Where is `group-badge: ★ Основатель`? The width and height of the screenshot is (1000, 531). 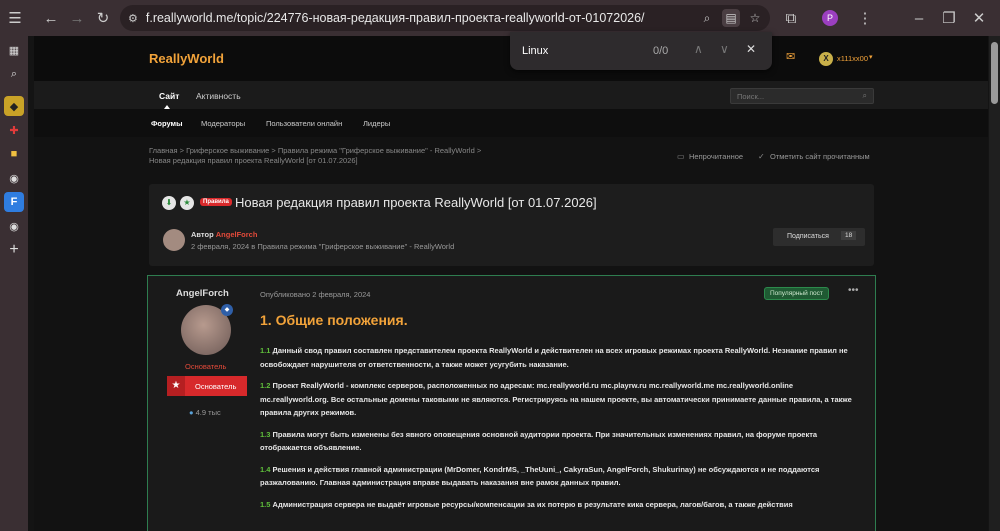
group-badge: ★ Основатель is located at coordinates (207, 386).